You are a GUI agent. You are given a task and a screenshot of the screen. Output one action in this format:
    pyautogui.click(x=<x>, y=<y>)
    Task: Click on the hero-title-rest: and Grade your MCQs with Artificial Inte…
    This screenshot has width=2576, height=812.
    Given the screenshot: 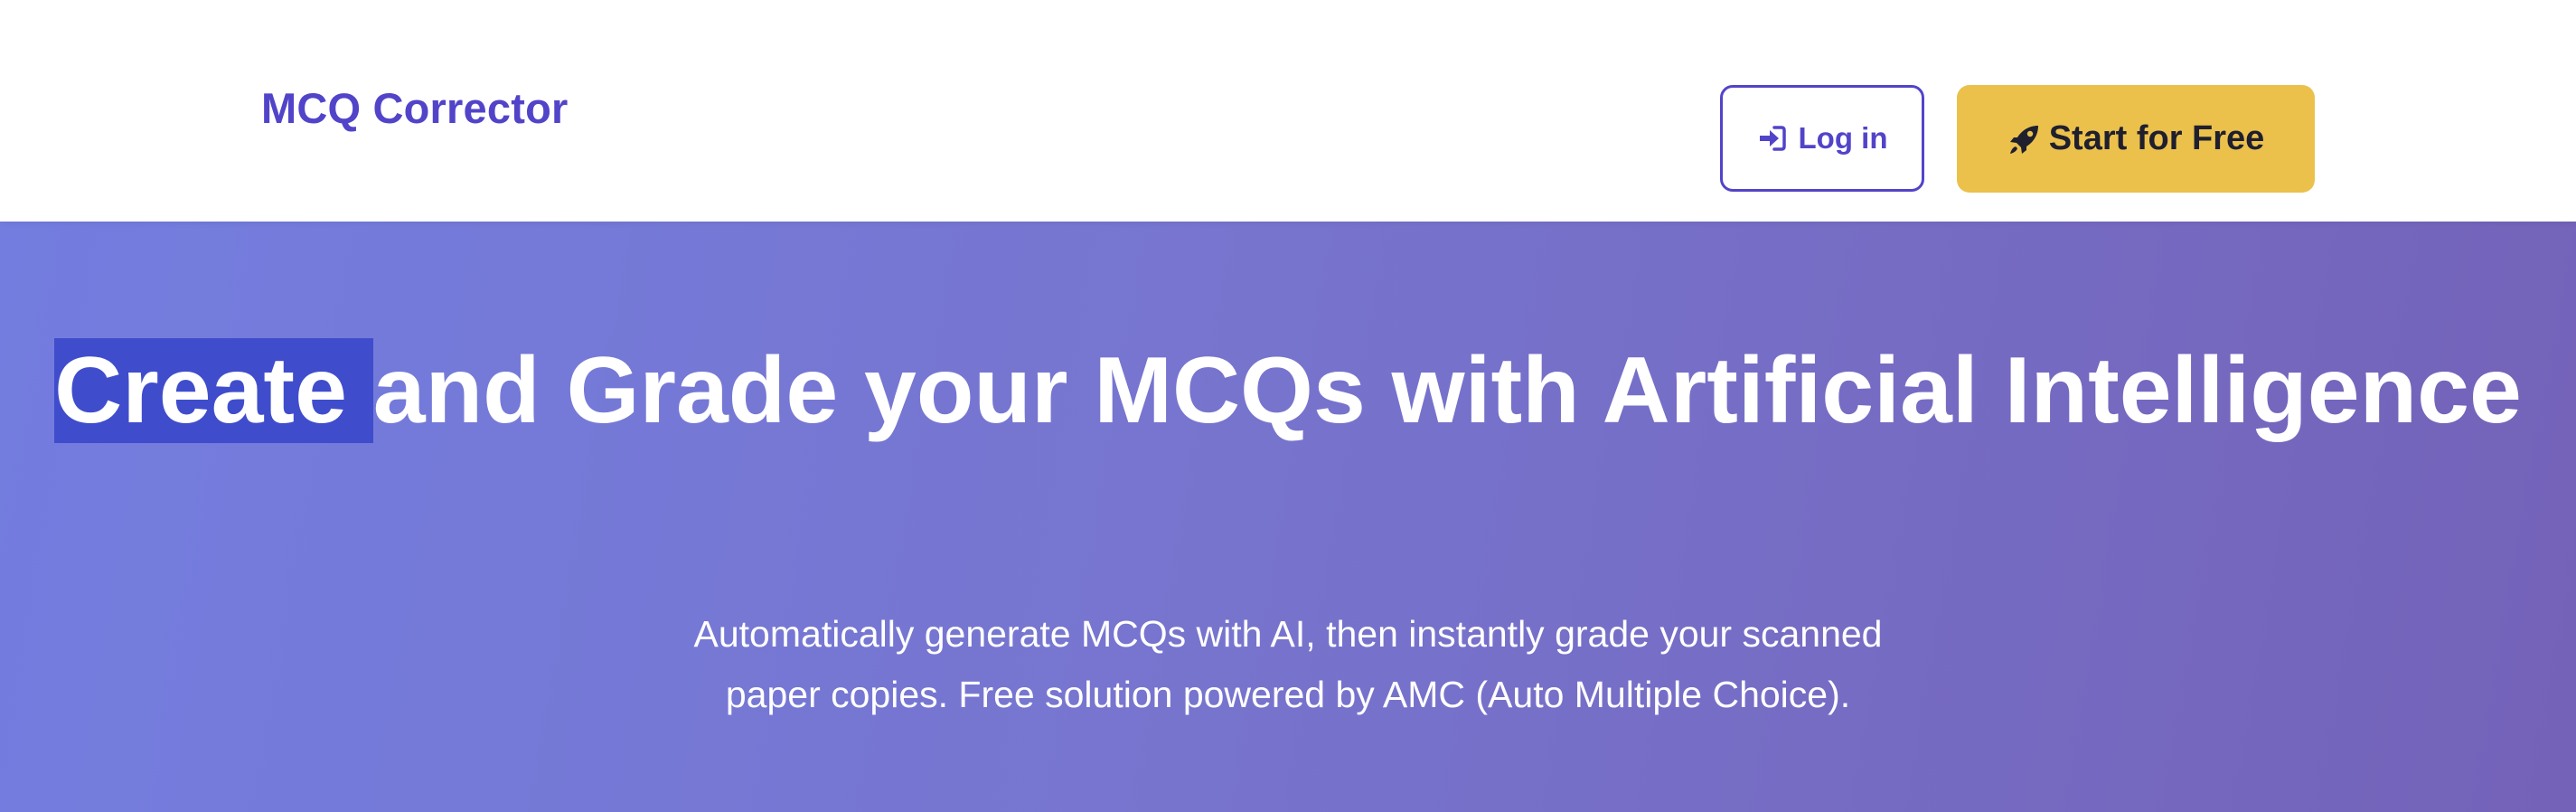 What is the action you would take?
    pyautogui.click(x=1447, y=391)
    